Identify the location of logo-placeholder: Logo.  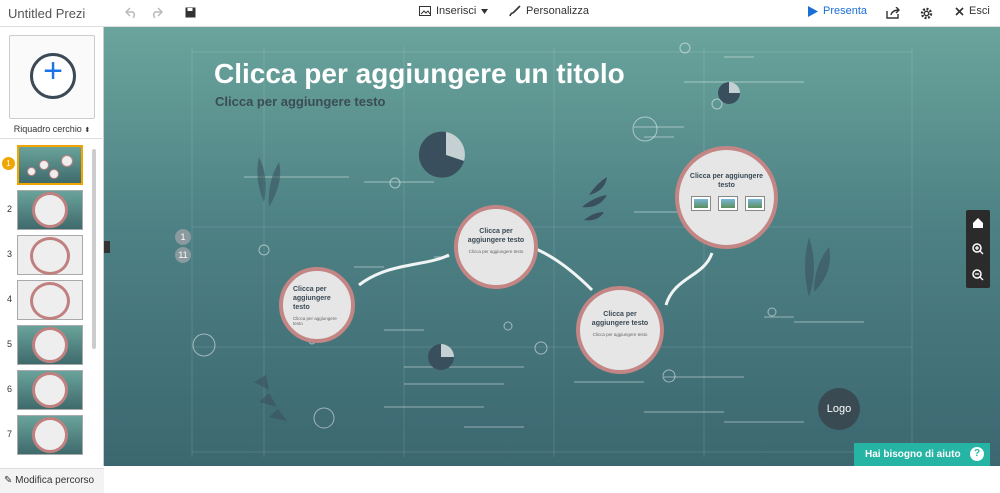
(839, 409).